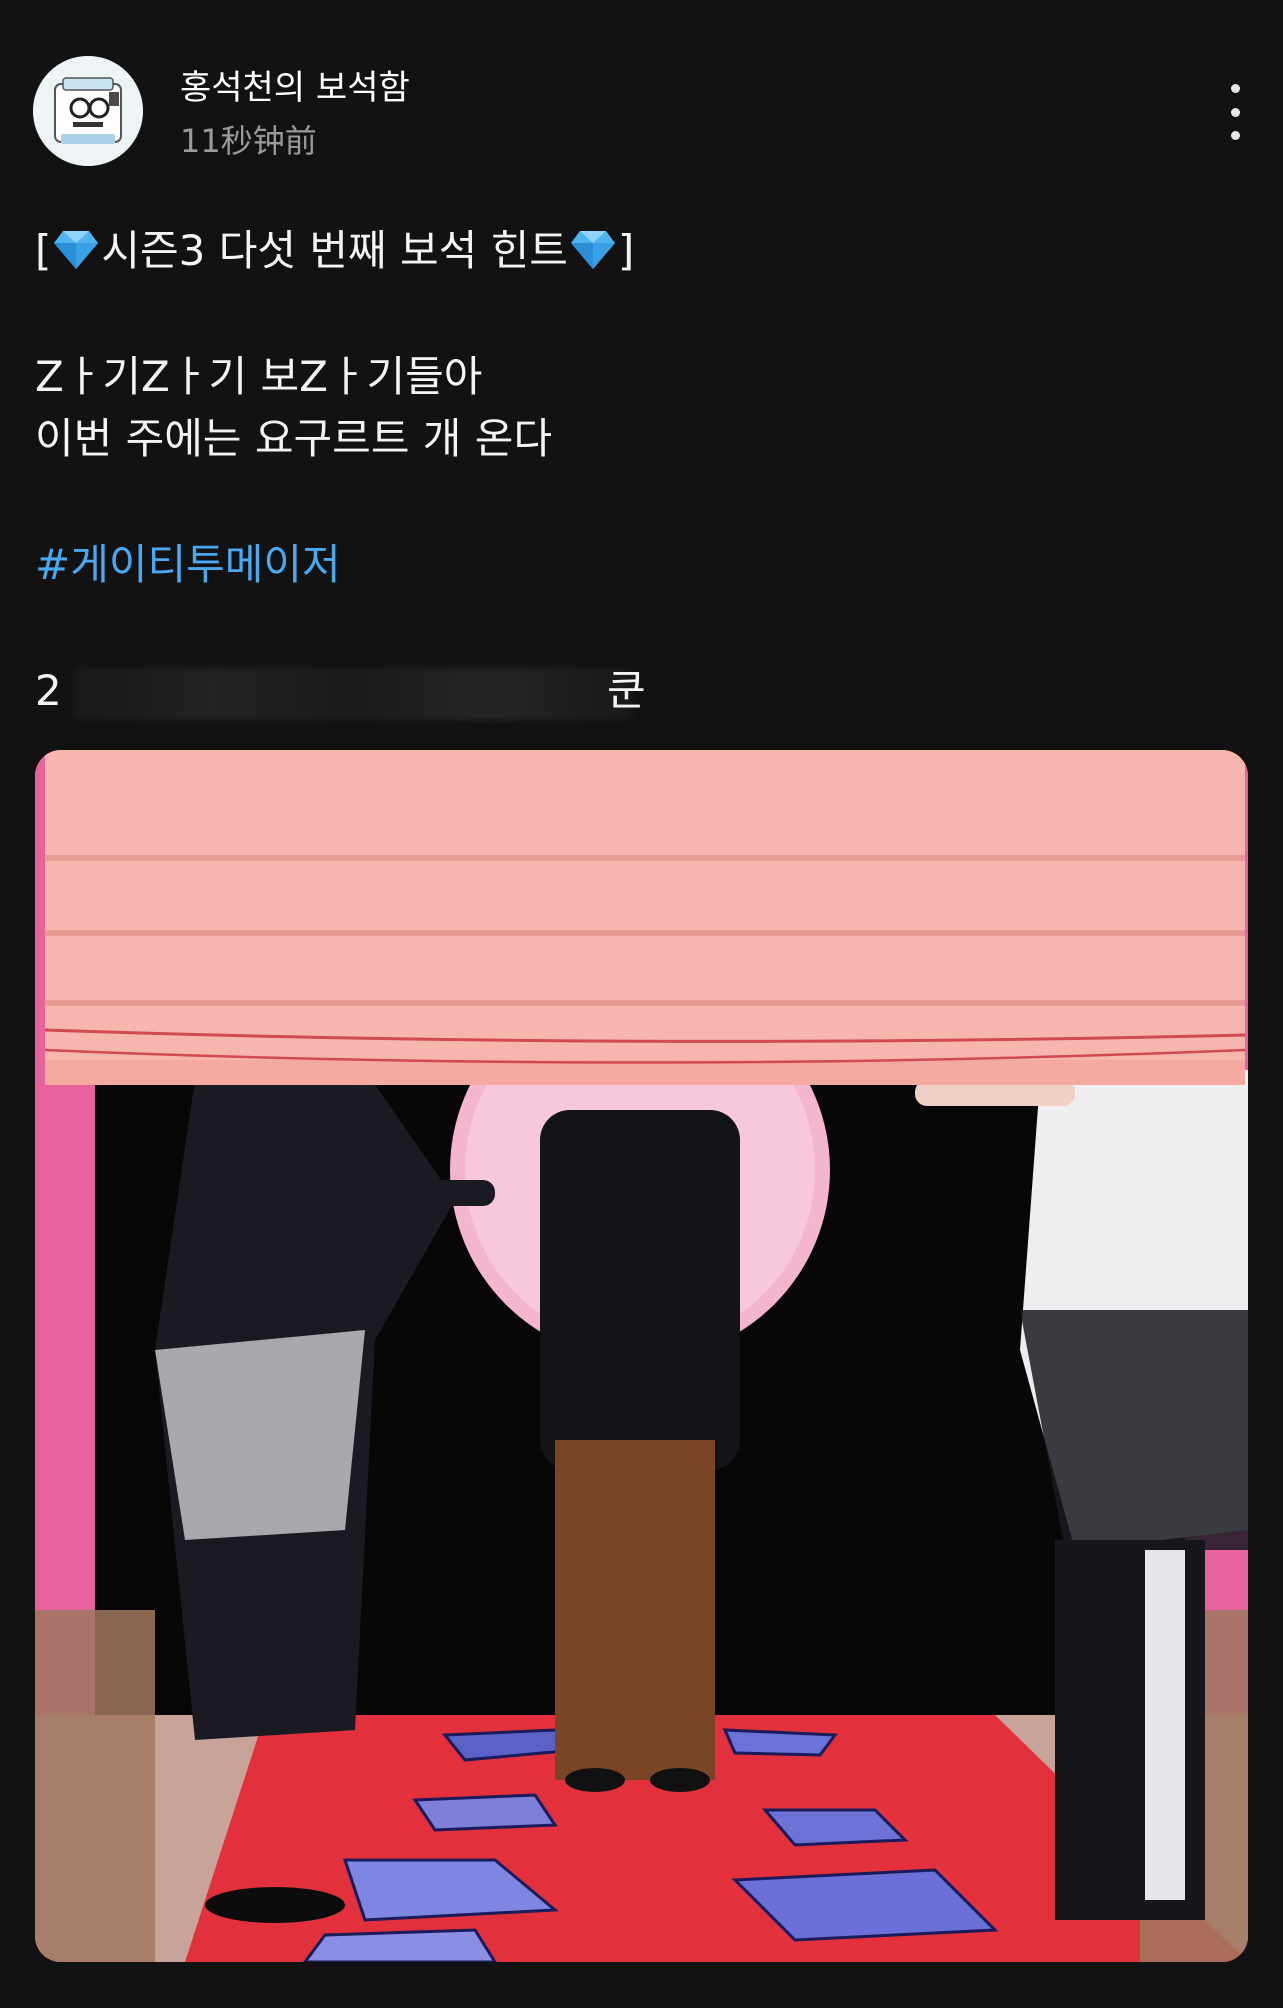 The height and width of the screenshot is (2008, 1283). I want to click on title-text: 시즌3 다섯 번째 보석 힌트, so click(334, 250).